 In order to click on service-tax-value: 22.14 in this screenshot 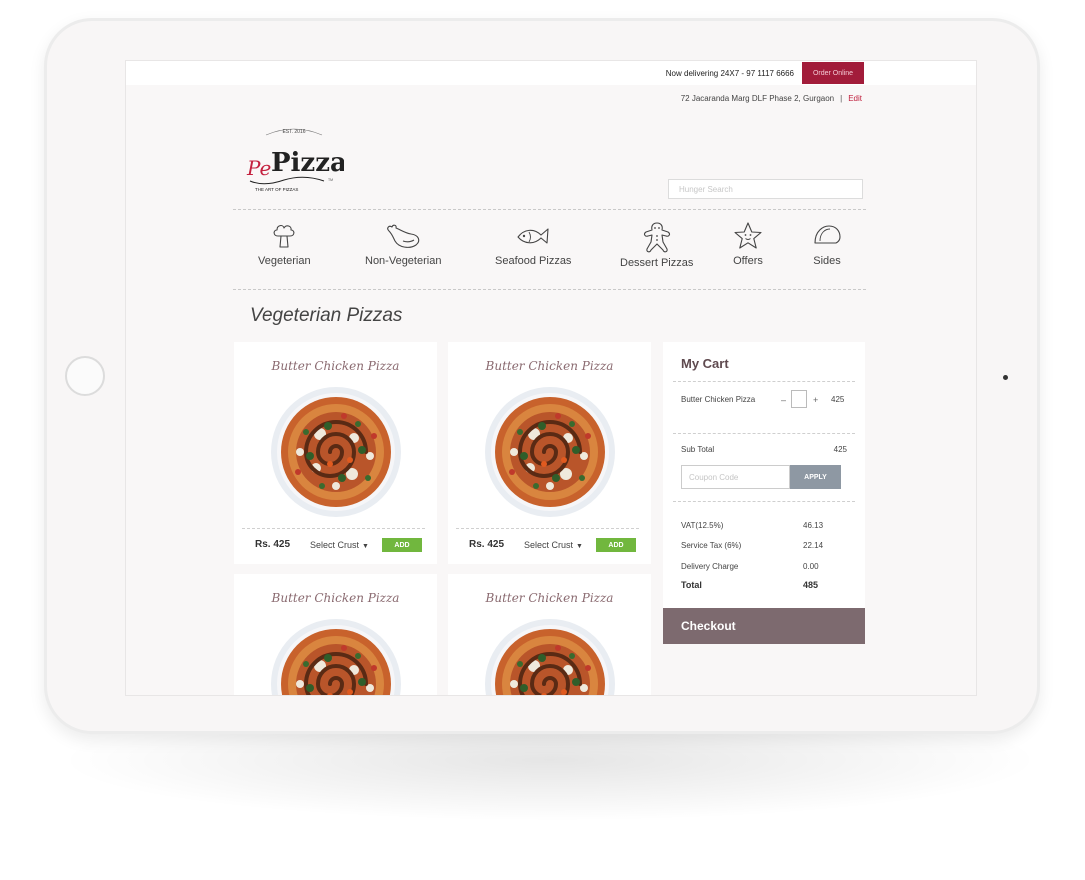, I will do `click(813, 545)`.